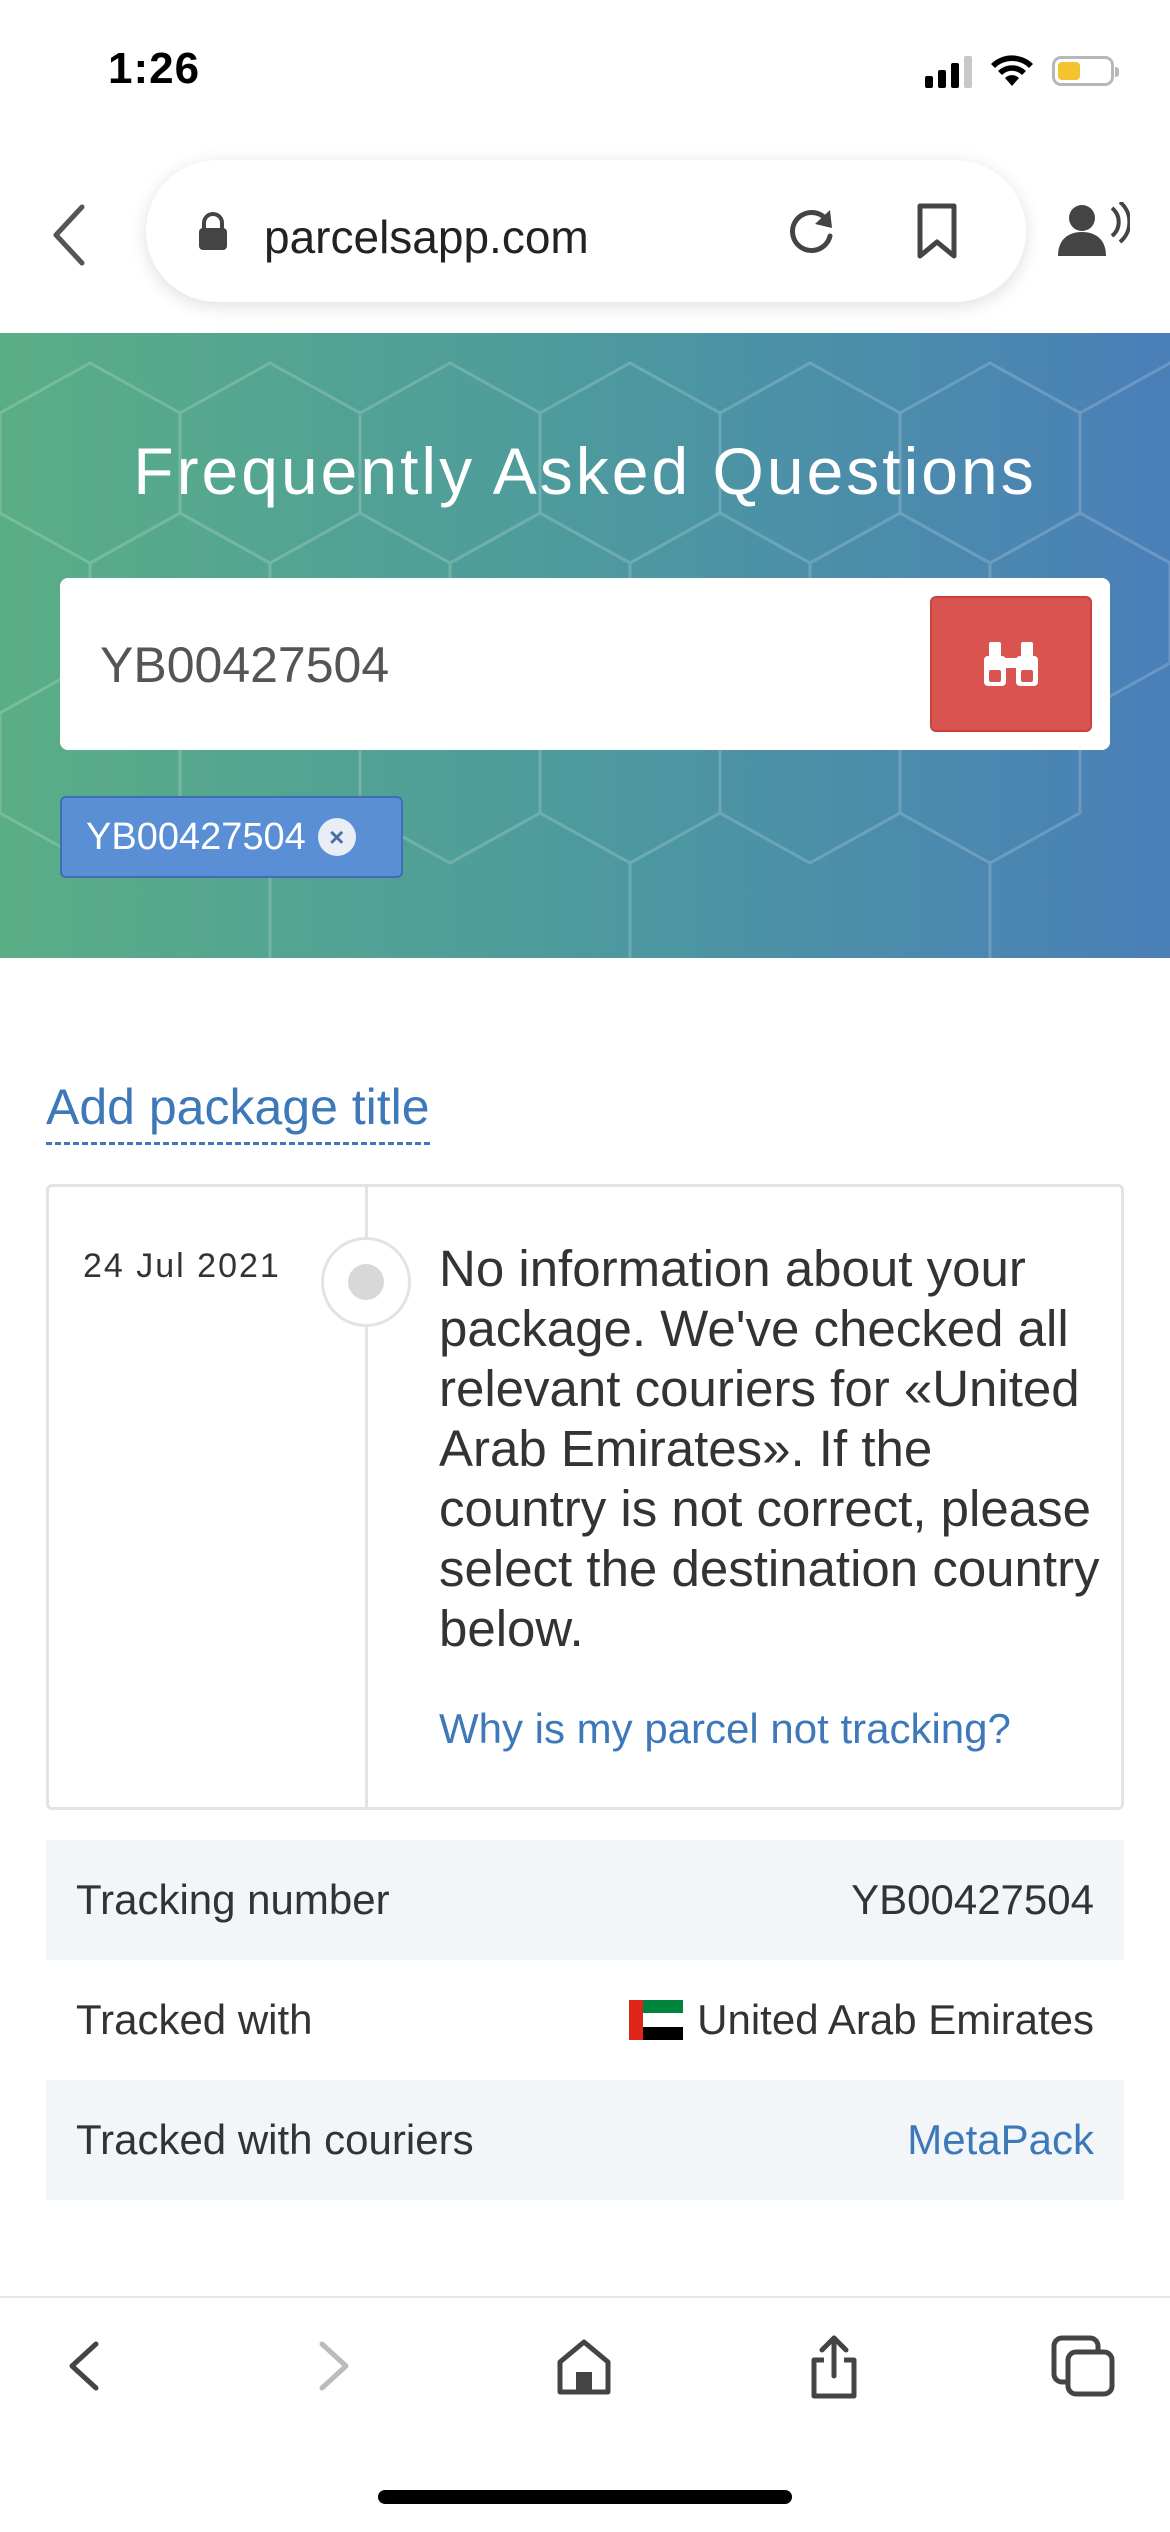  What do you see at coordinates (366, 1282) in the screenshot?
I see `timeline-dot-icon` at bounding box center [366, 1282].